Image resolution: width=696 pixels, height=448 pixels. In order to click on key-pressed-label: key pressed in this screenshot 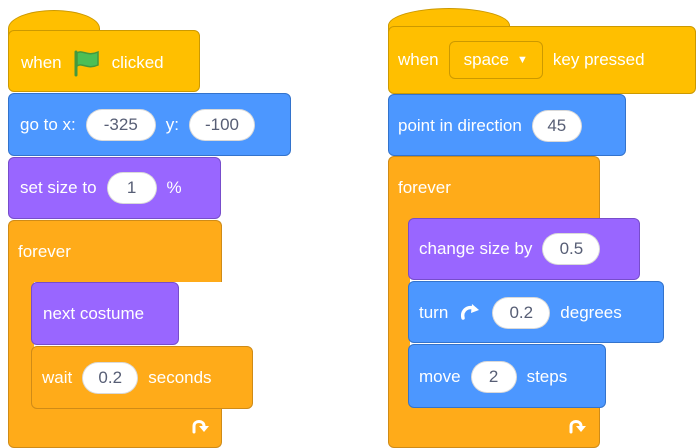, I will do `click(598, 59)`.